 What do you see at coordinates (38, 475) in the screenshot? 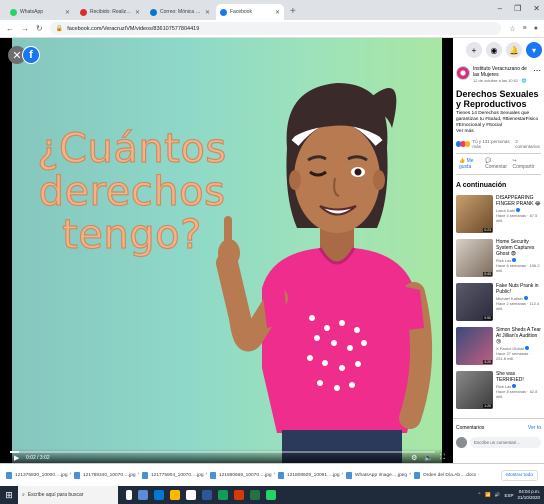
I see `download-item: 121376830_10000….jpg ^` at bounding box center [38, 475].